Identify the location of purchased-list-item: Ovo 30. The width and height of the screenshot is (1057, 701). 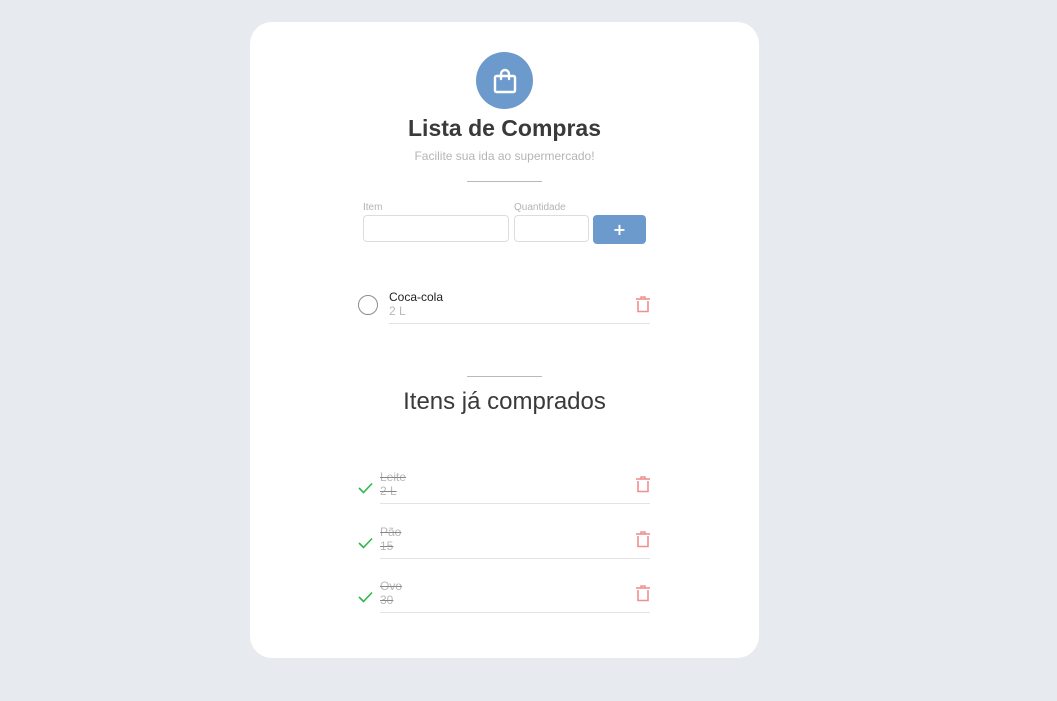
(504, 595).